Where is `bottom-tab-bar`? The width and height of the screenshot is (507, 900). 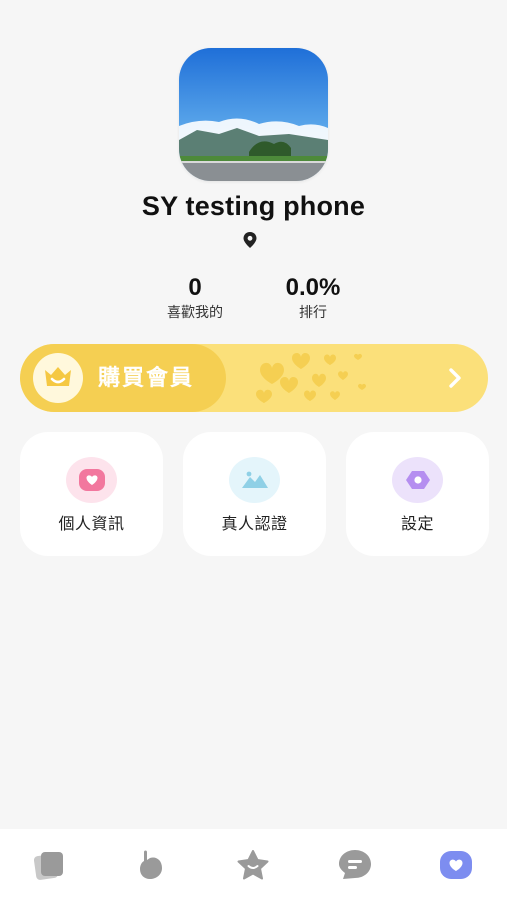
bottom-tab-bar is located at coordinates (253, 864).